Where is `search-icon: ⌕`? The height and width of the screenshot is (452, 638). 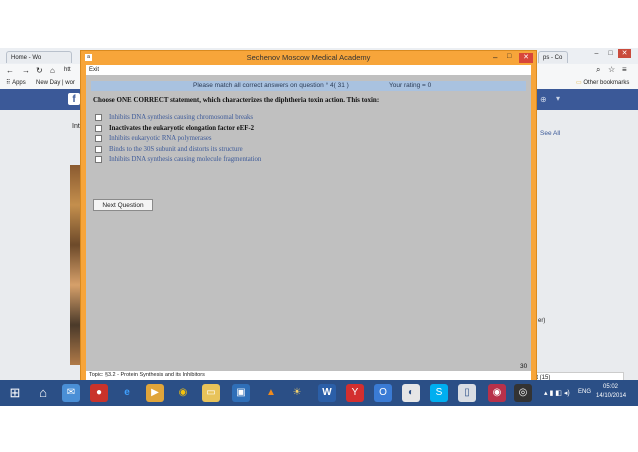
search-icon: ⌕ is located at coordinates (598, 70).